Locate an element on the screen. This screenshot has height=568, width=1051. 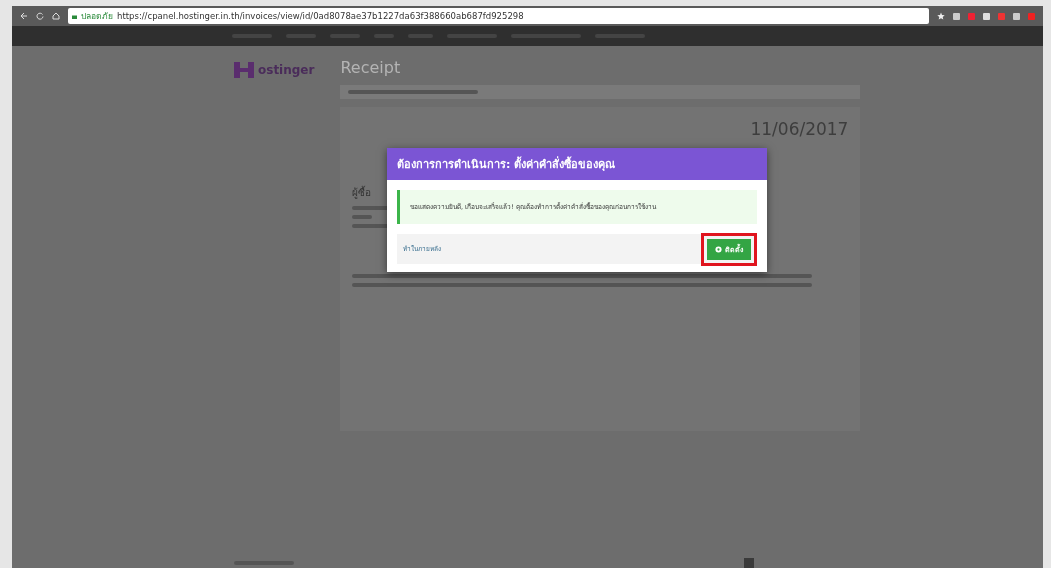
lock-icon is located at coordinates (74, 16).